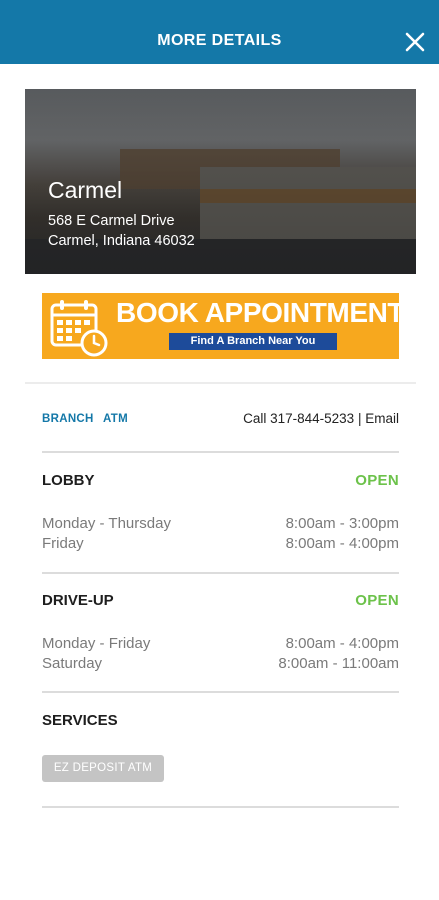  Describe the element at coordinates (103, 768) in the screenshot. I see `service-chip: EZ DEPOSIT ATM` at that location.